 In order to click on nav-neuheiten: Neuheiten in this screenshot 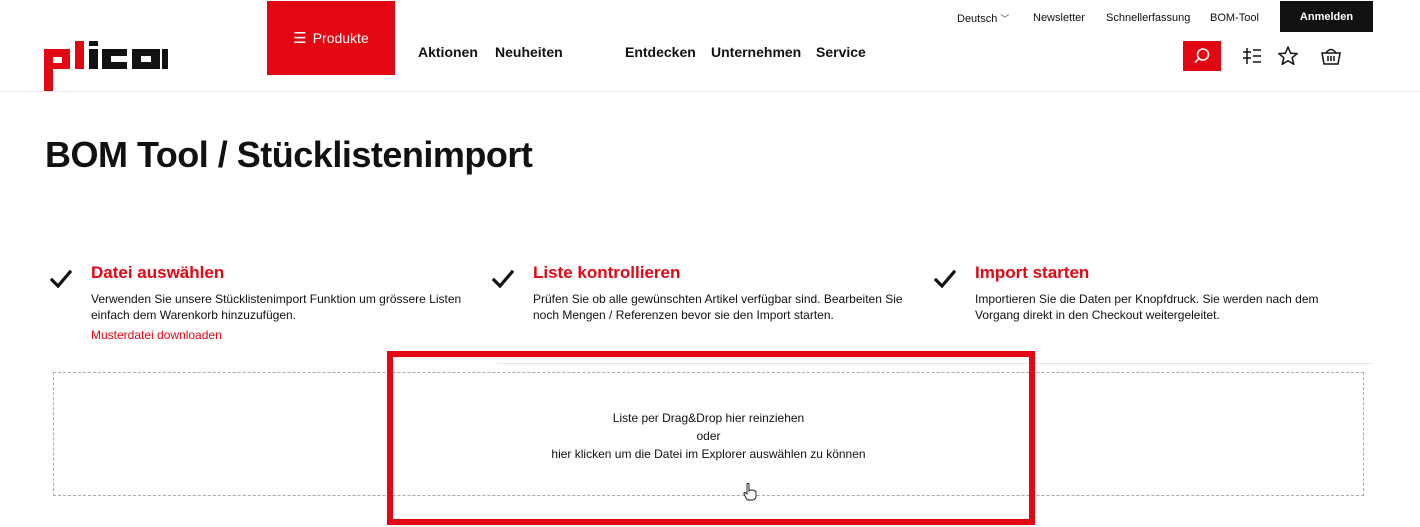, I will do `click(529, 52)`.